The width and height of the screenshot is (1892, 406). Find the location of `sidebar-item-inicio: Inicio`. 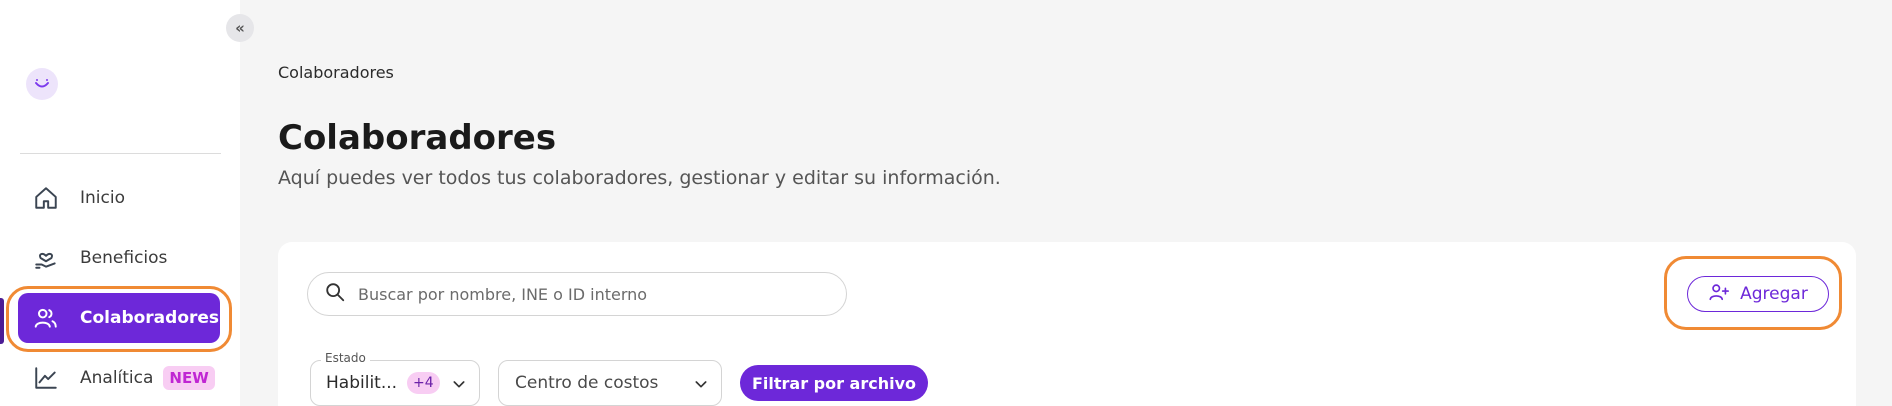

sidebar-item-inicio: Inicio is located at coordinates (119, 198).